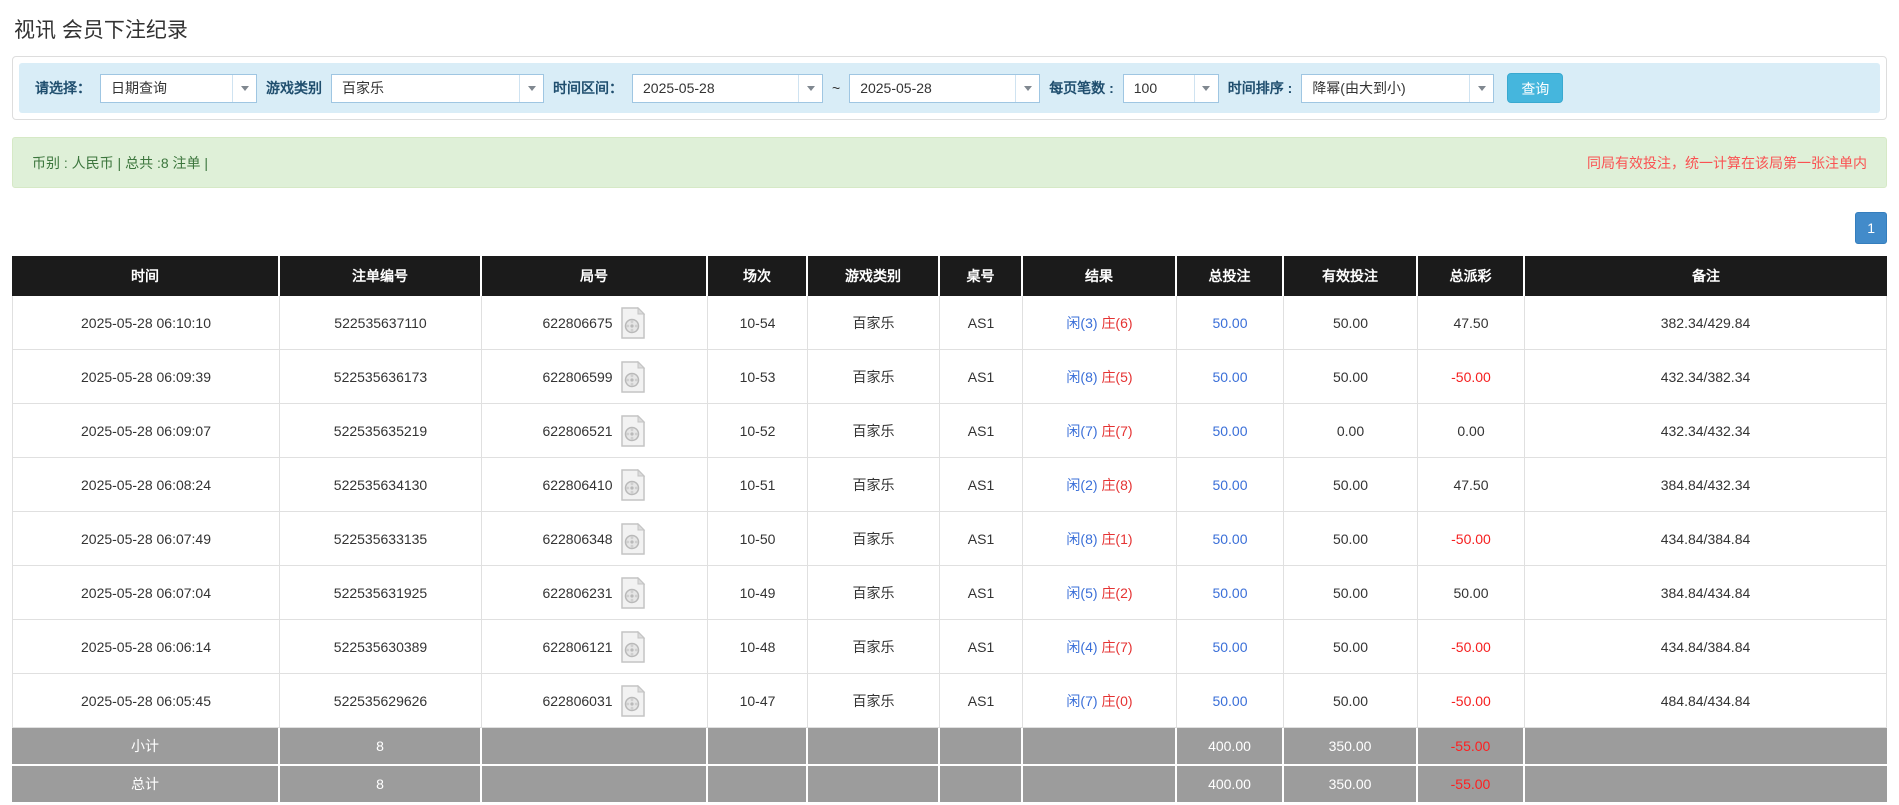 The height and width of the screenshot is (805, 1899). Describe the element at coordinates (1706, 539) in the screenshot. I see `cell-note: 434.84/384.84` at that location.